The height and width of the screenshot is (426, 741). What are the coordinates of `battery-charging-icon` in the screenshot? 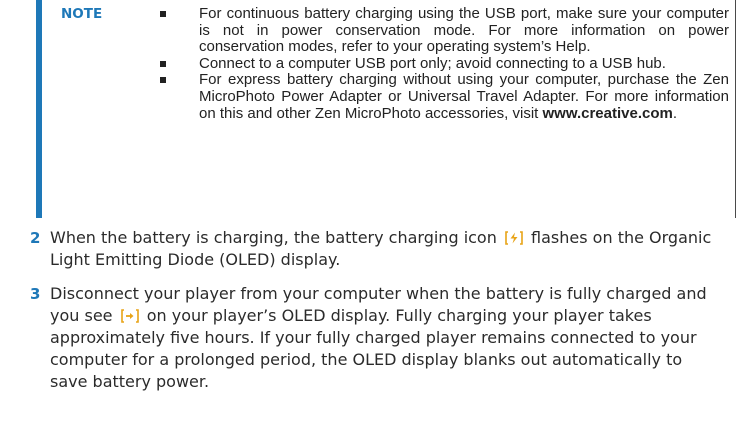 It's located at (514, 238).